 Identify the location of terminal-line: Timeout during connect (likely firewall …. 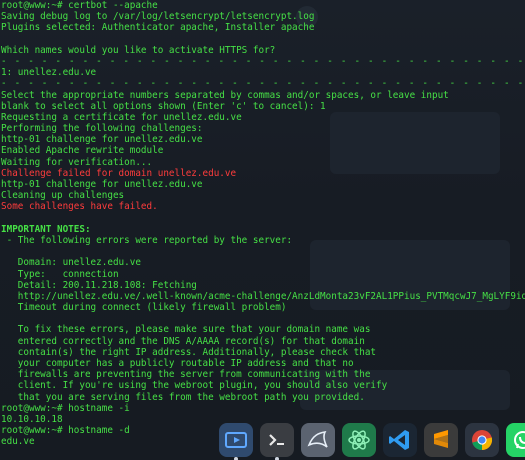
(144, 308).